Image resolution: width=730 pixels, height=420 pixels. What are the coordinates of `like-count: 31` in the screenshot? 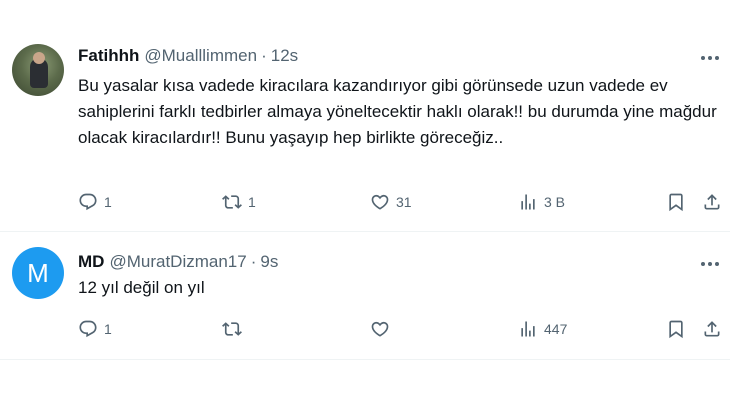 It's located at (404, 202).